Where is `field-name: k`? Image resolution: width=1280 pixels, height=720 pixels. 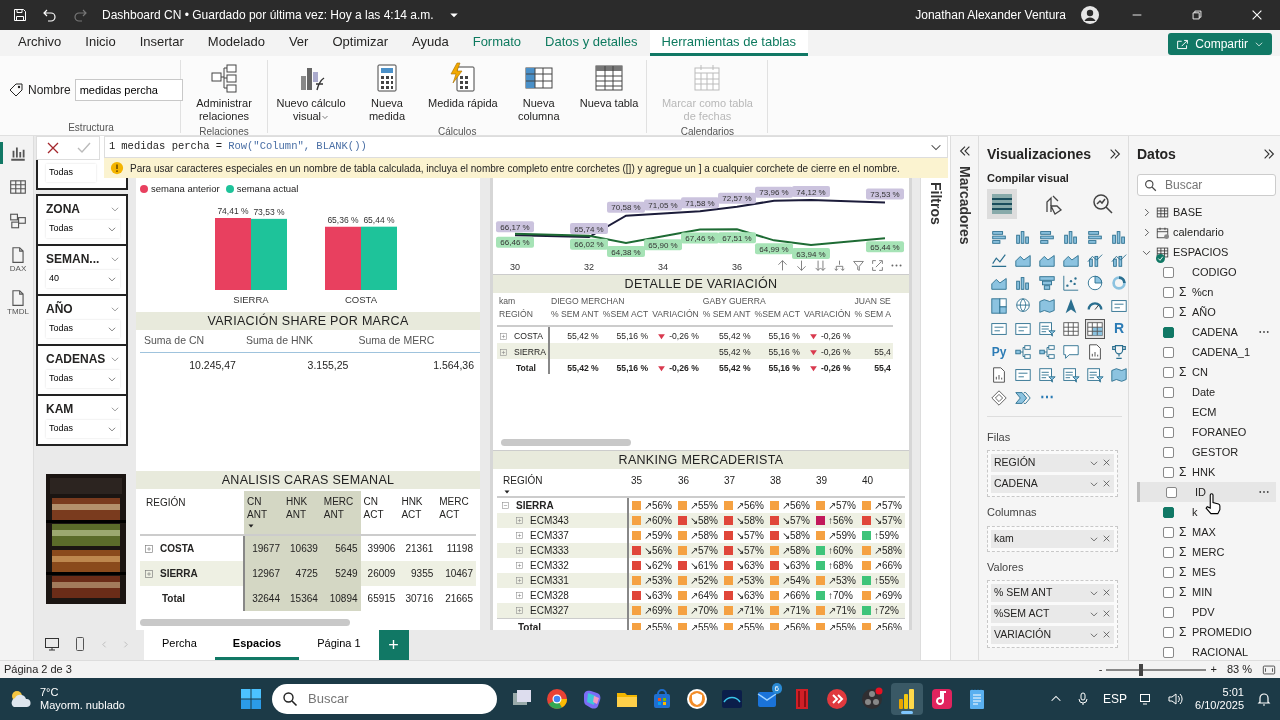 field-name: k is located at coordinates (1195, 512).